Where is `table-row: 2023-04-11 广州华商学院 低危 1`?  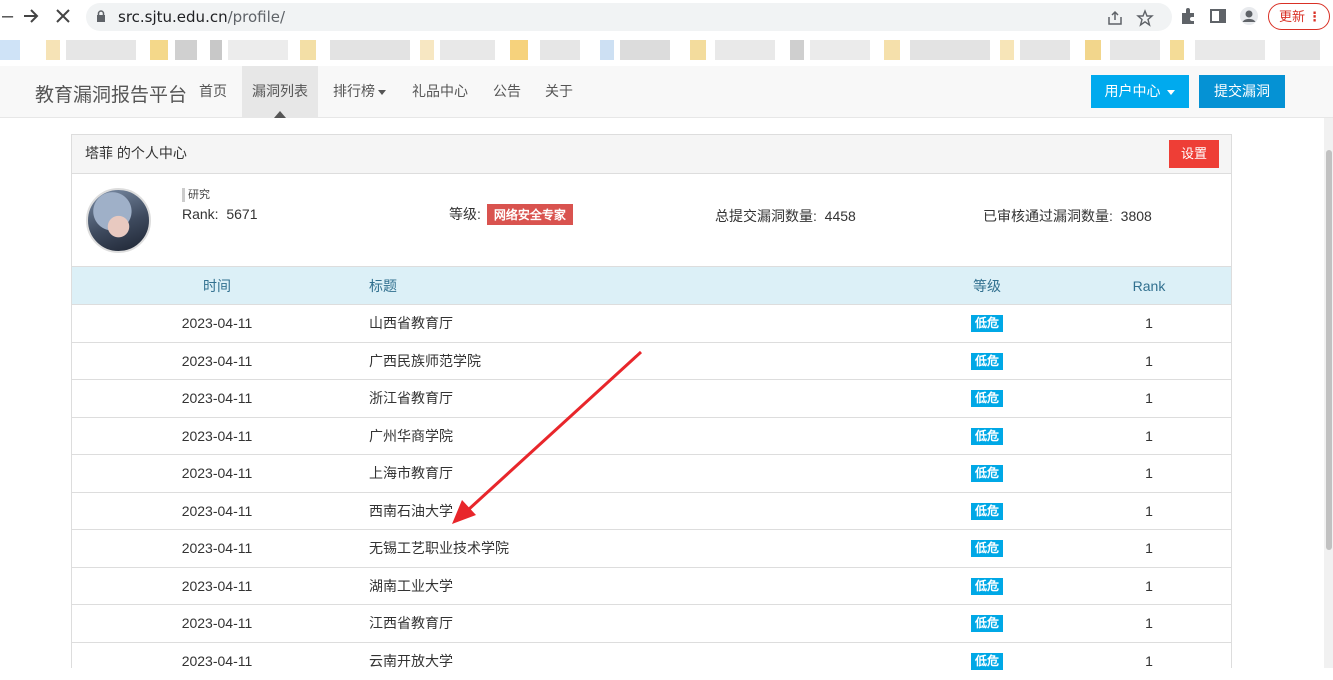
table-row: 2023-04-11 广州华商学院 低危 1 is located at coordinates (651, 435).